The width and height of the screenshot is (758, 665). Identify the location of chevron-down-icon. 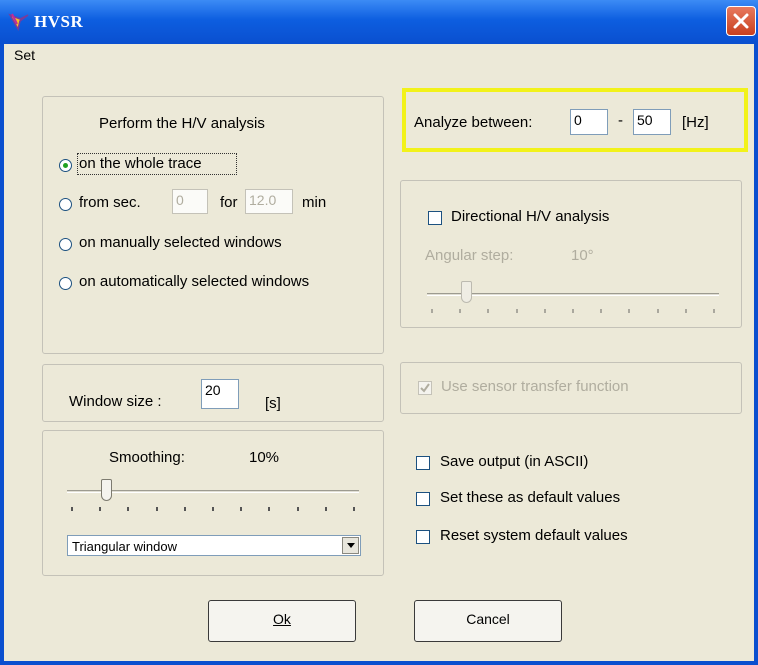
(350, 545).